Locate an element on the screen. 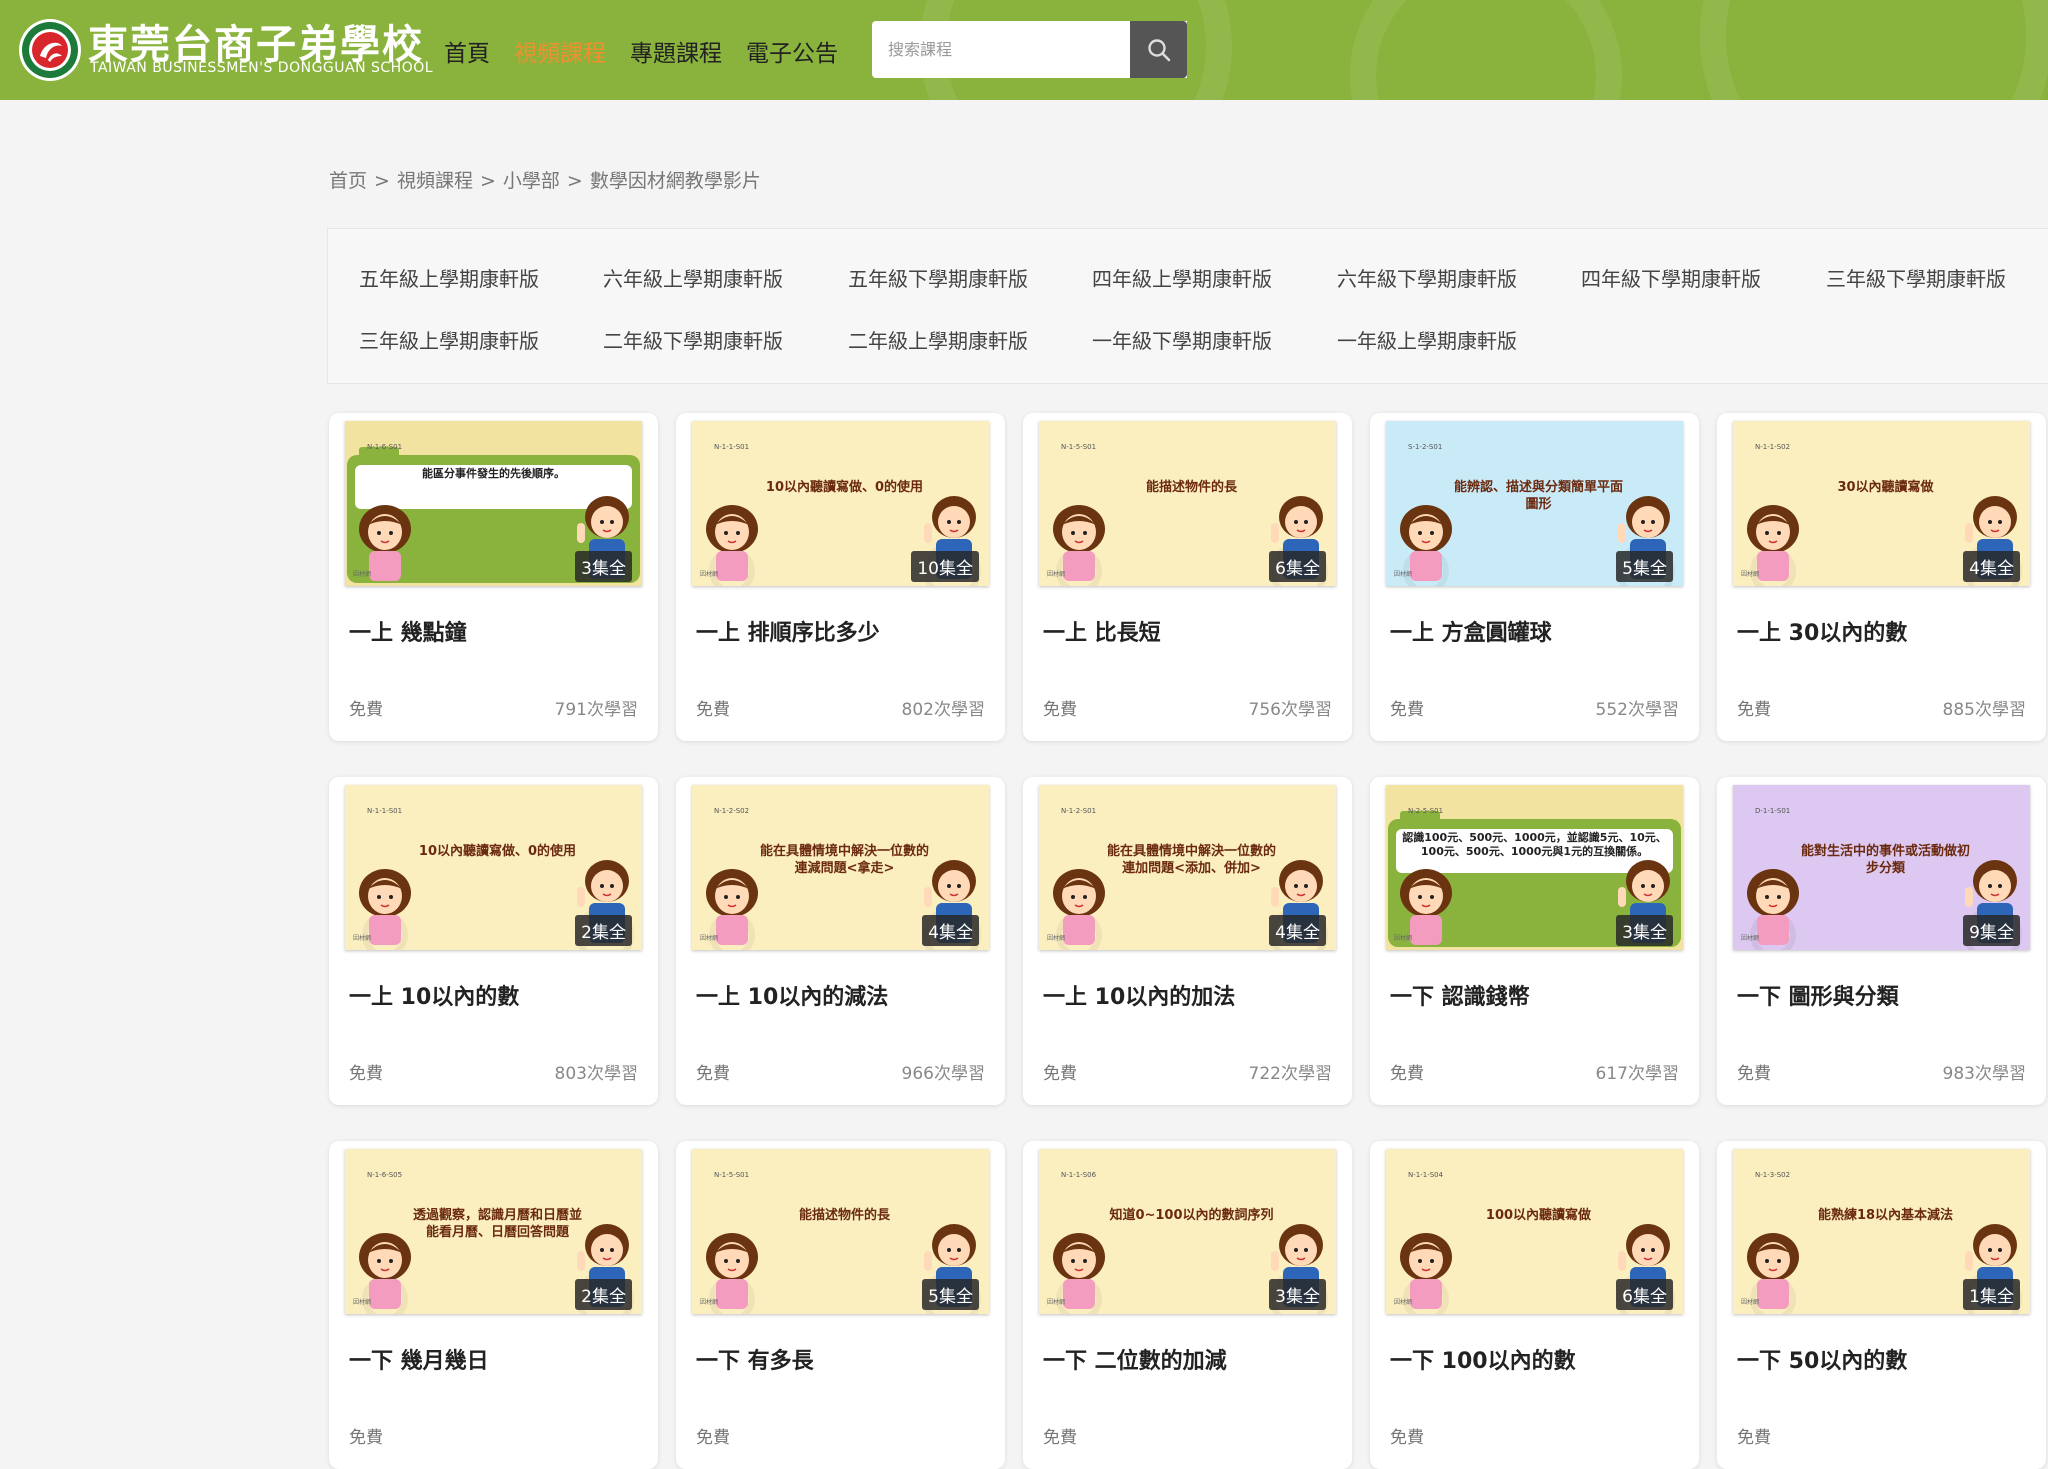  course-title: 一下 50以內的數 is located at coordinates (1822, 1359).